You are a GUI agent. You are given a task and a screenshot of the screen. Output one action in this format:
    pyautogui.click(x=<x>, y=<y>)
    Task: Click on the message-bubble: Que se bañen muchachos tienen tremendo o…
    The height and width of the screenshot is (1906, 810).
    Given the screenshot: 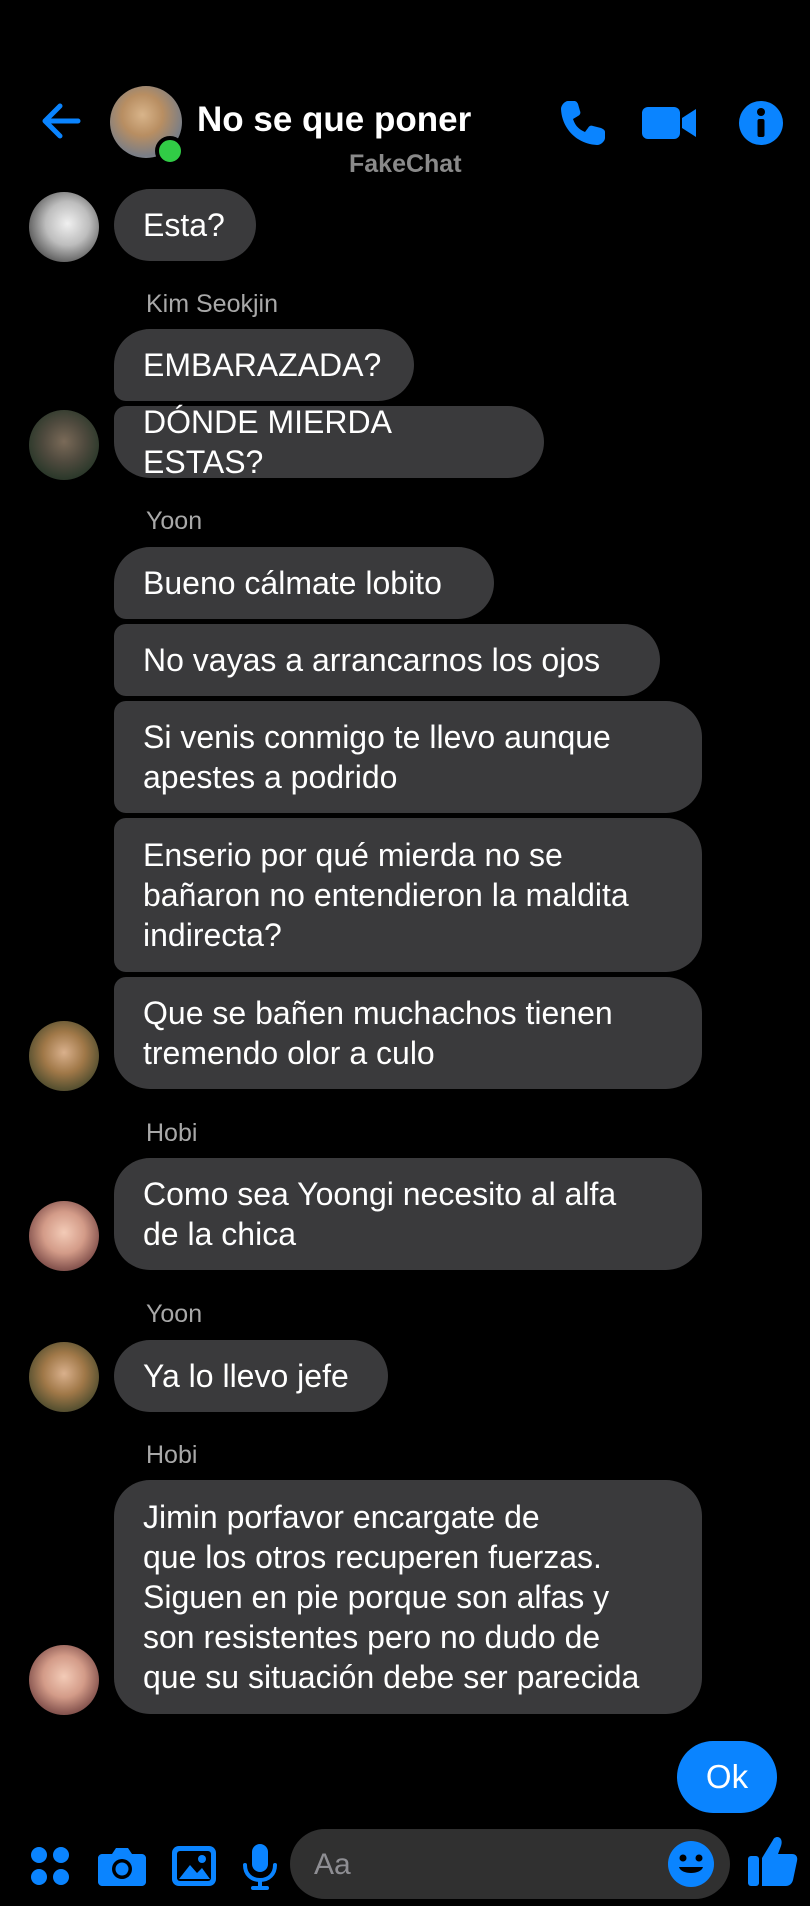 What is the action you would take?
    pyautogui.click(x=408, y=1033)
    